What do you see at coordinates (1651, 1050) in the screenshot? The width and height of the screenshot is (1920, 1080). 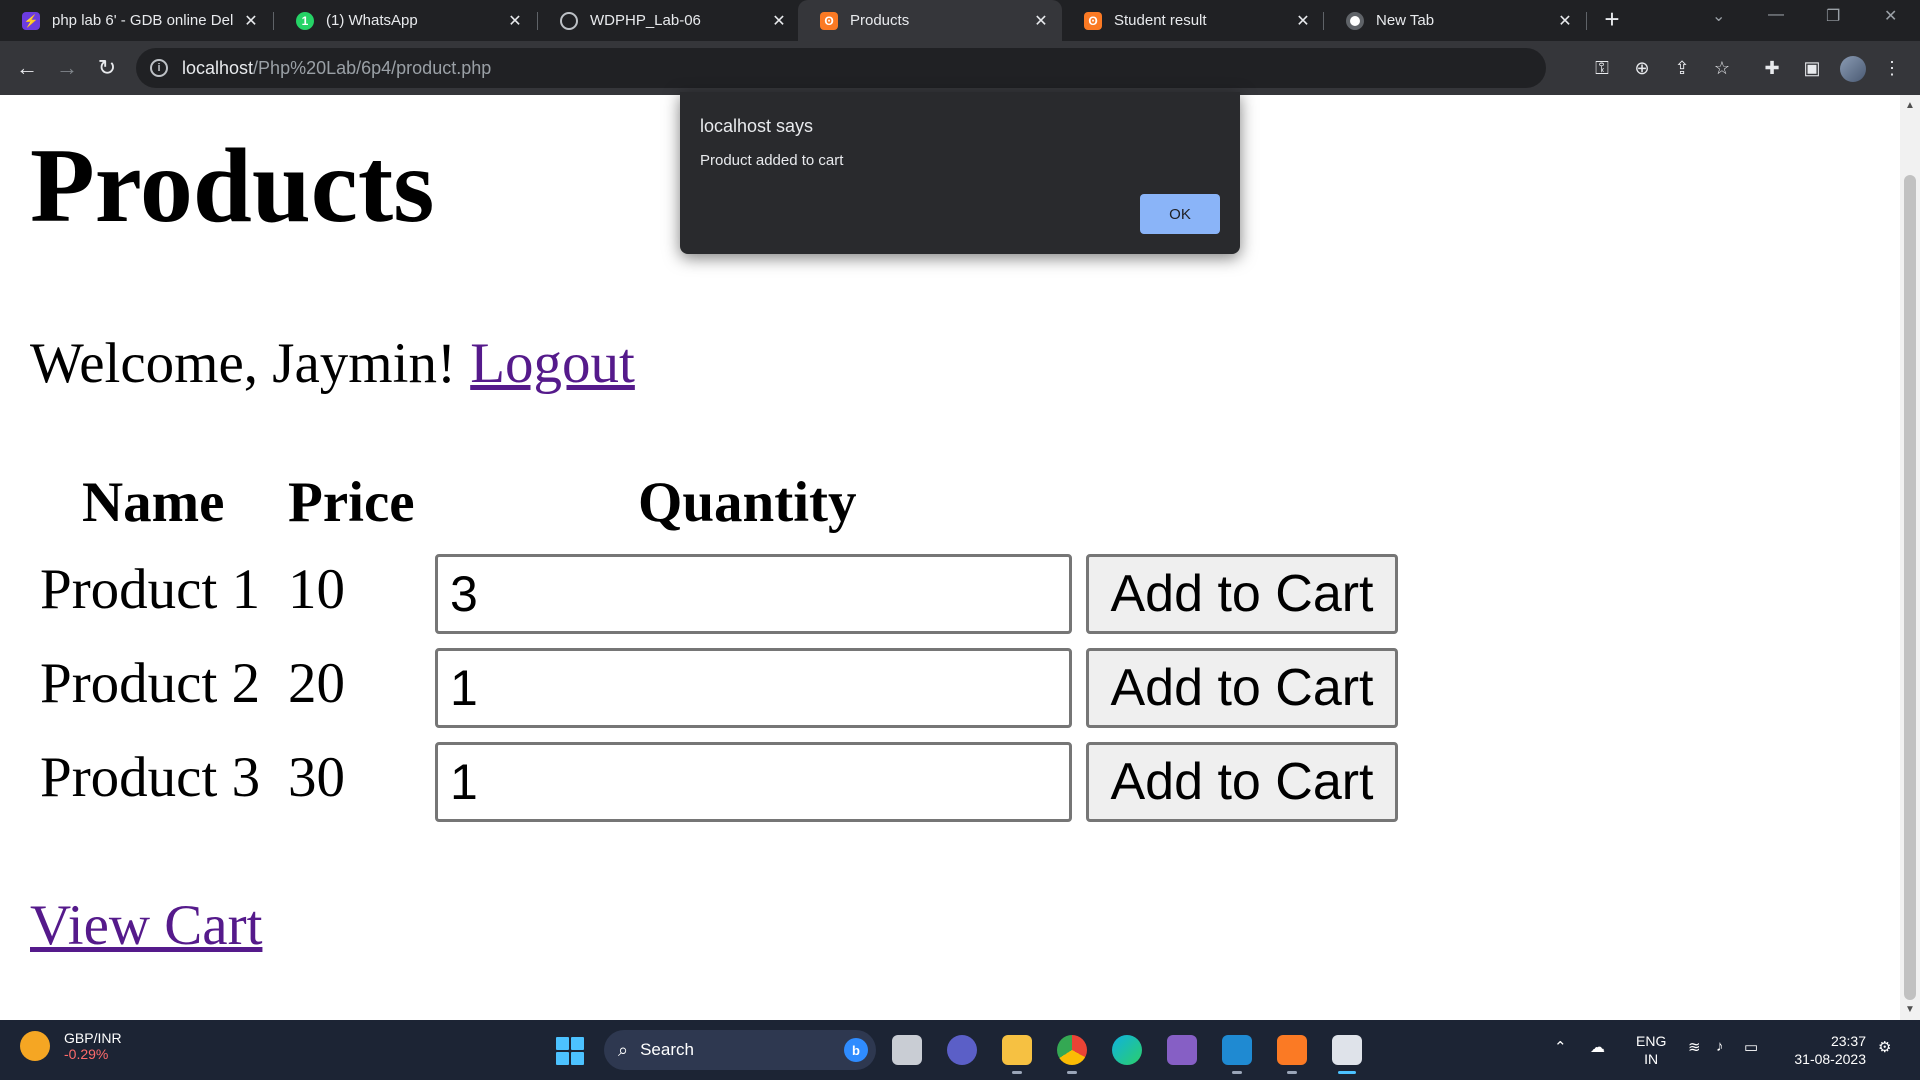 I see `input-language: ENG IN` at bounding box center [1651, 1050].